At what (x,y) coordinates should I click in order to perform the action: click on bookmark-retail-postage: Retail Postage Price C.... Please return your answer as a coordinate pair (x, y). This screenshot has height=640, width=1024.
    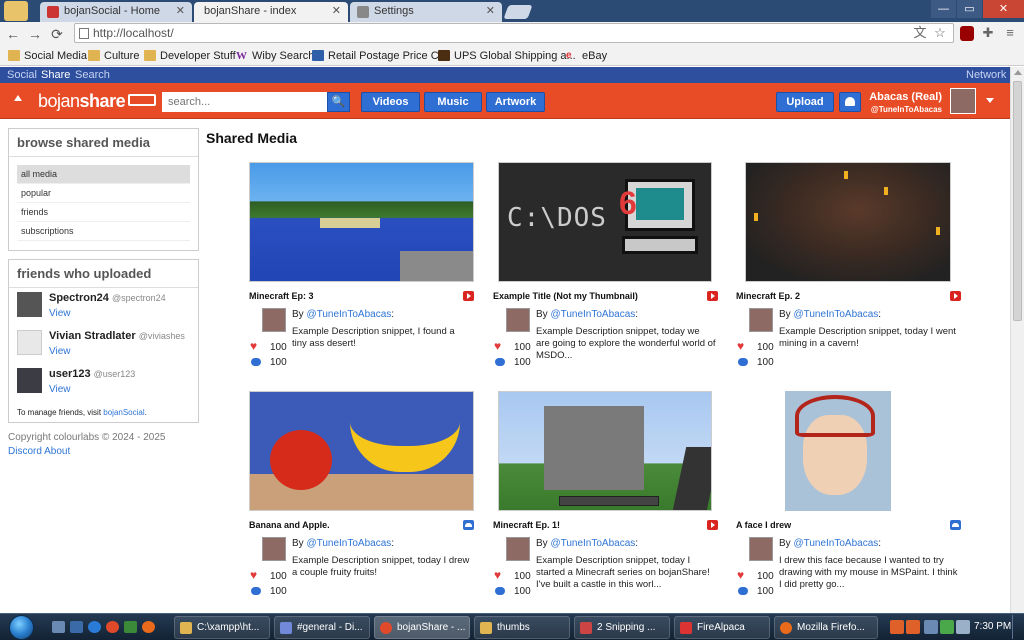
    Looking at the image, I should click on (380, 56).